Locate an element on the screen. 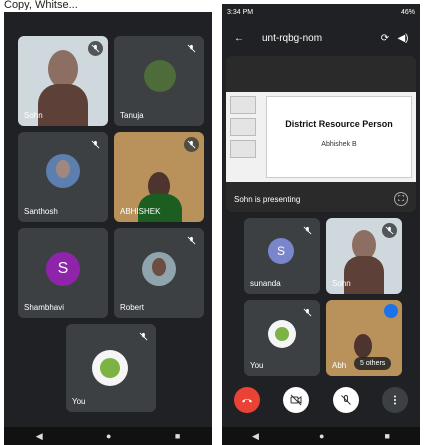  others-count-badge: 5 others is located at coordinates (373, 363).